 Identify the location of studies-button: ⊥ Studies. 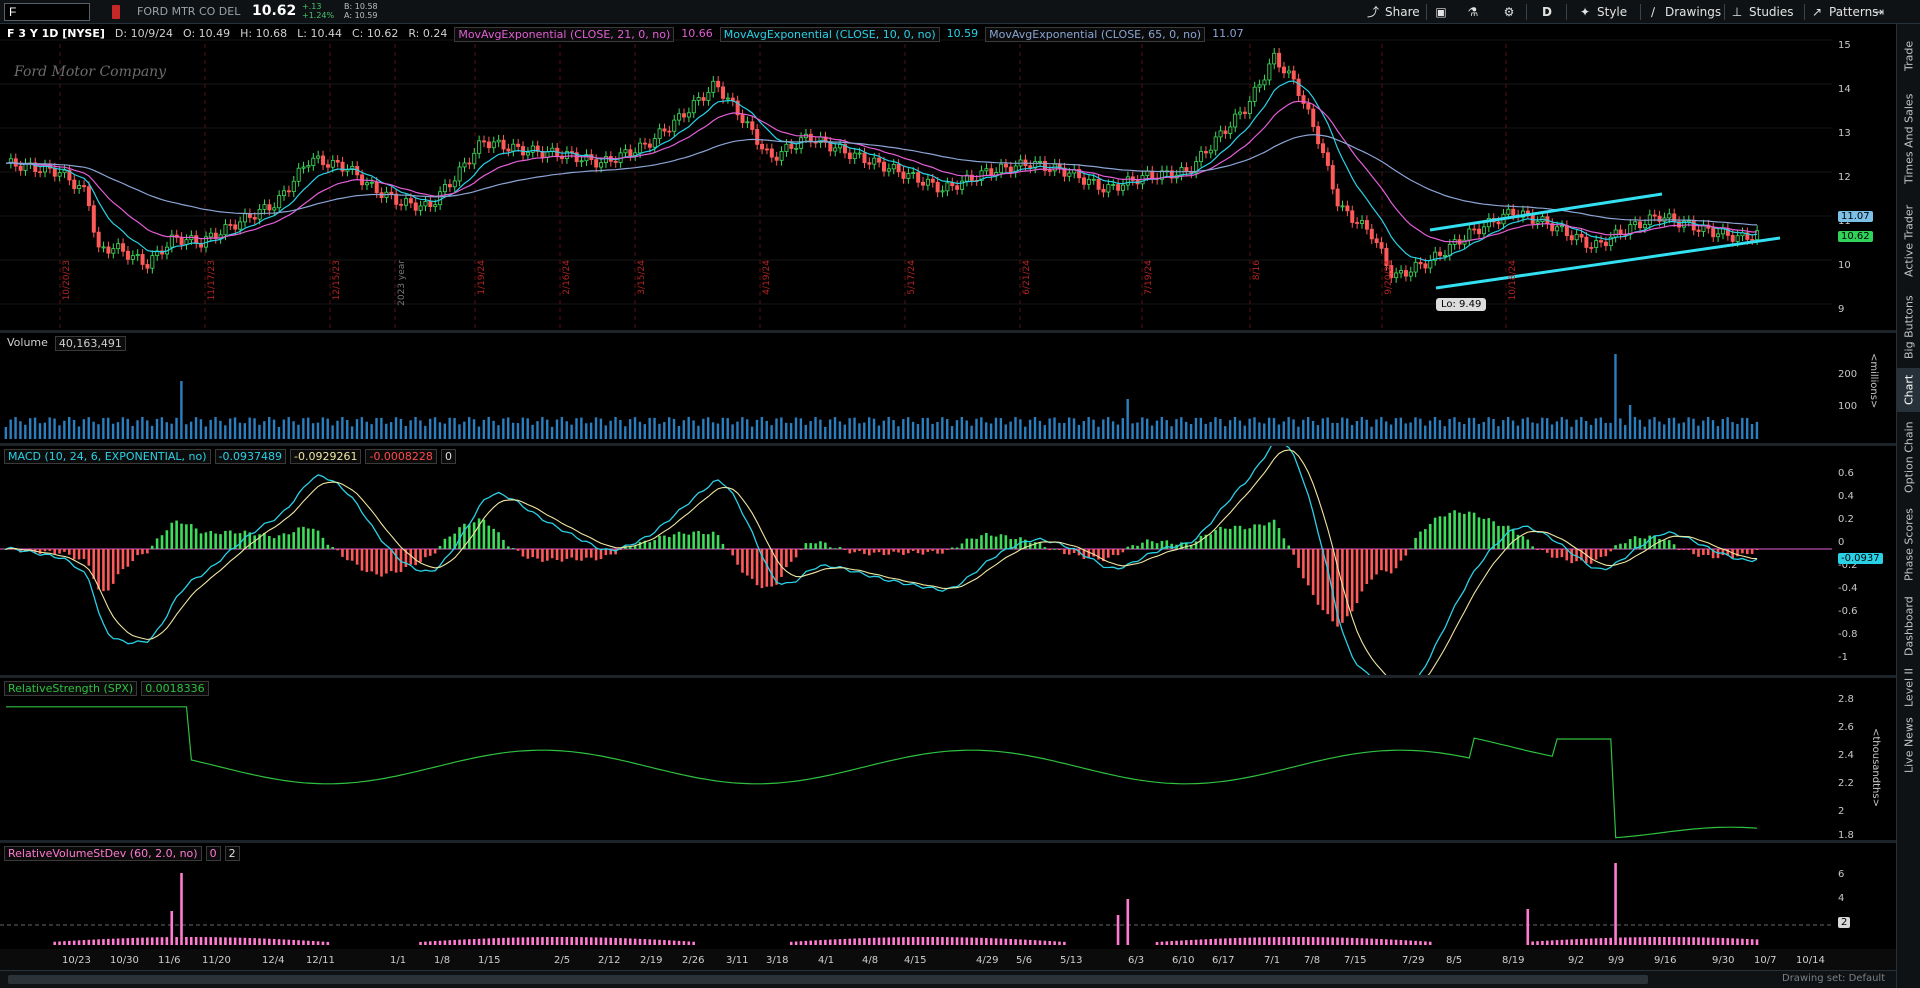
(1762, 12).